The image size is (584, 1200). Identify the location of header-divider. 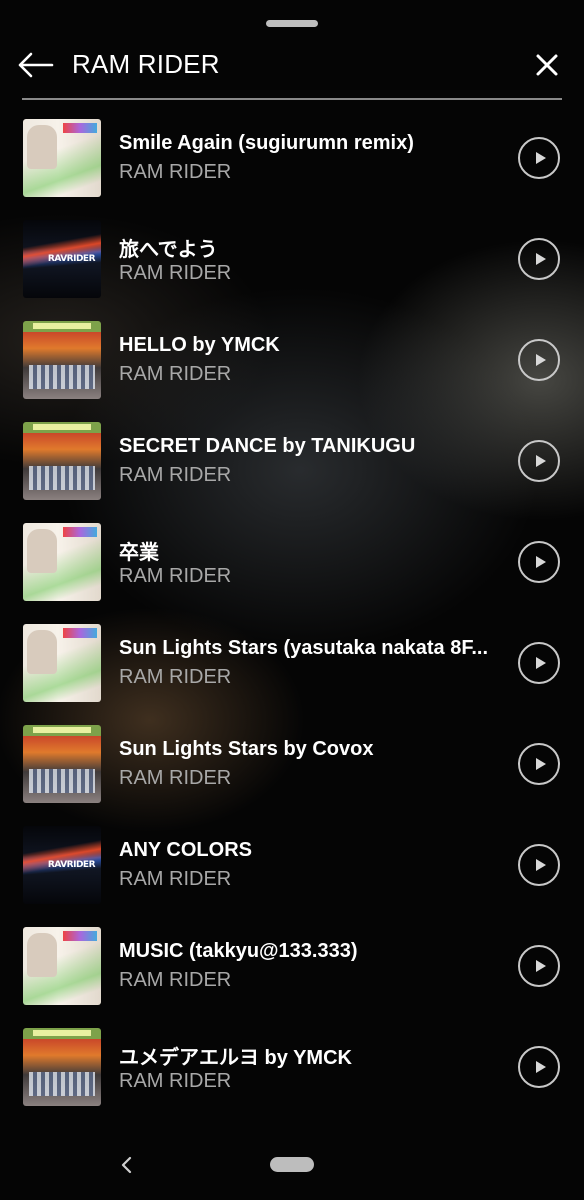
(292, 99).